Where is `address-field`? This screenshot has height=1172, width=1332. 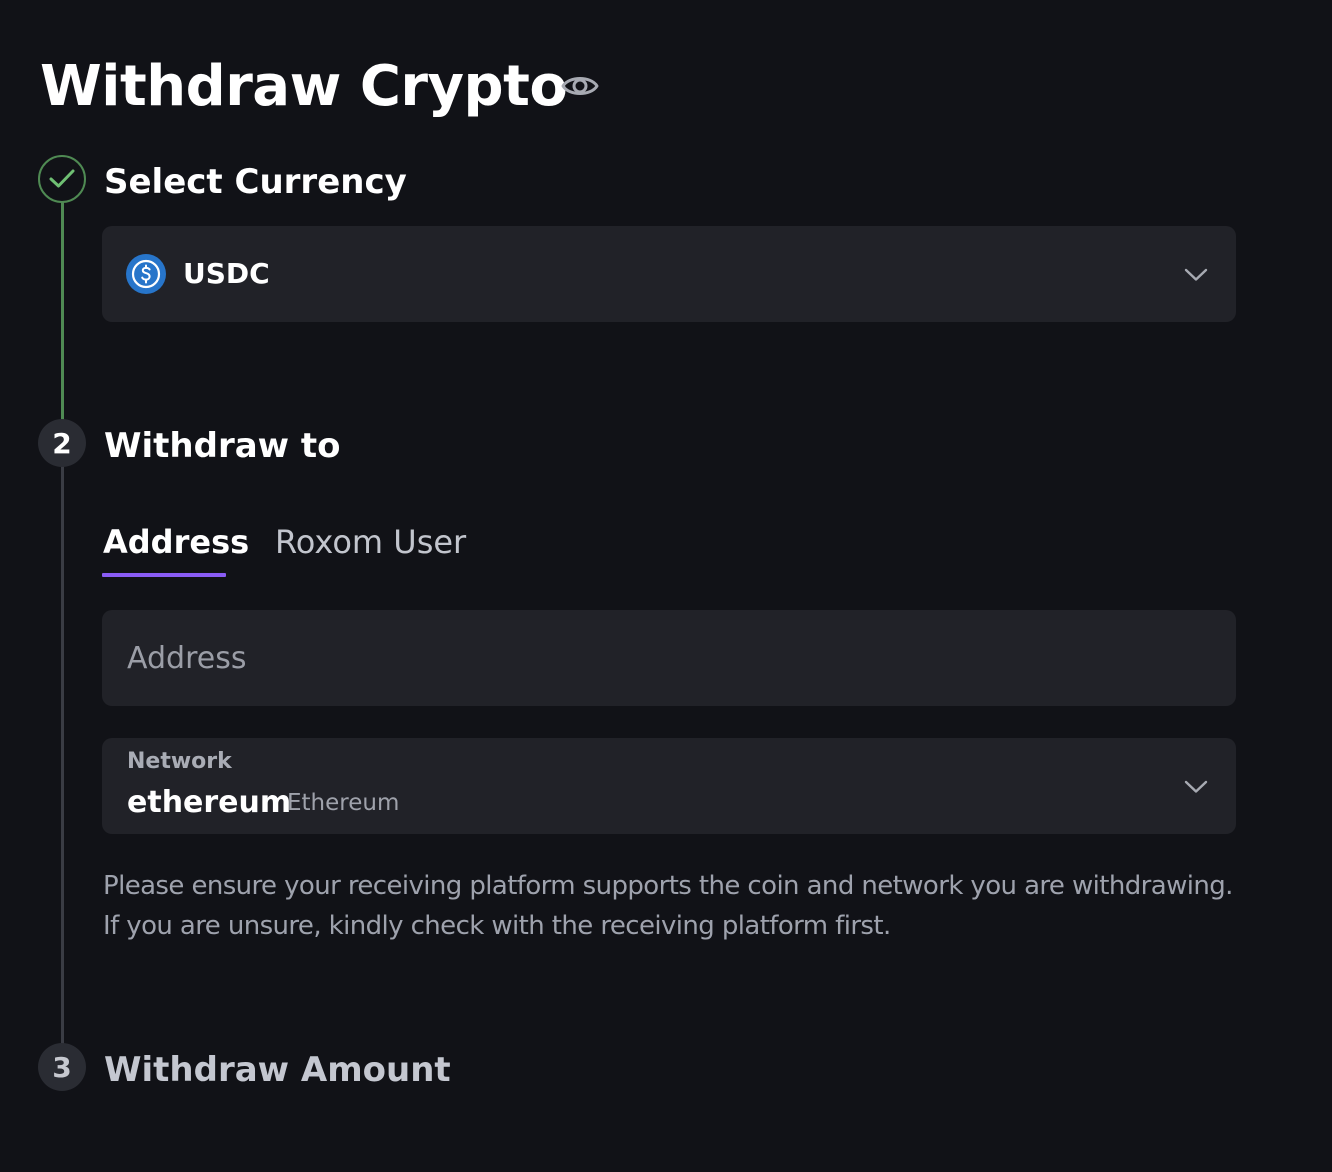 address-field is located at coordinates (669, 658).